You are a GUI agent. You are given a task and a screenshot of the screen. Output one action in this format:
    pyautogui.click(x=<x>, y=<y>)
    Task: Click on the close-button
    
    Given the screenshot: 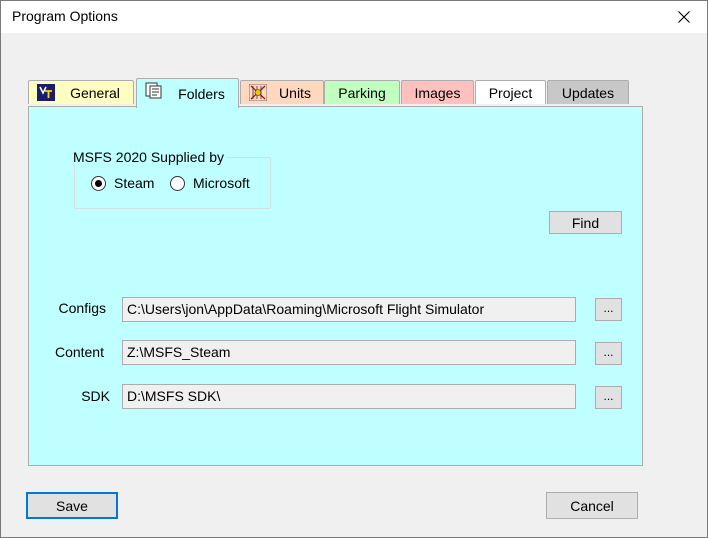 What is the action you would take?
    pyautogui.click(x=684, y=17)
    